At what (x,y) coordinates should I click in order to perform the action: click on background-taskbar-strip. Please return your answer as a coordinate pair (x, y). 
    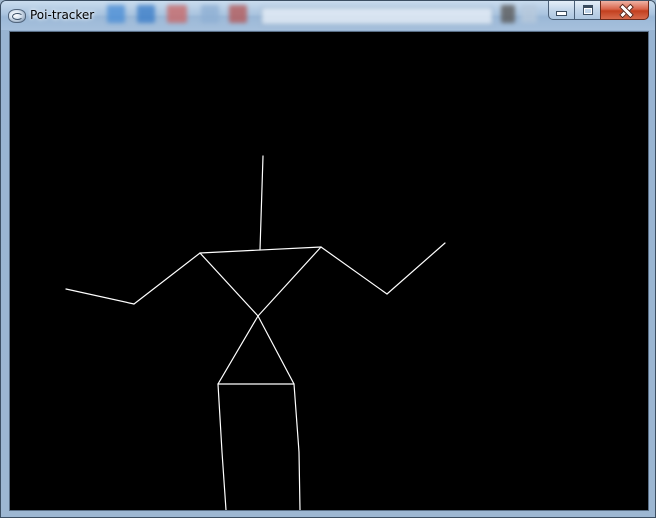
    Looking at the image, I should click on (321, 14).